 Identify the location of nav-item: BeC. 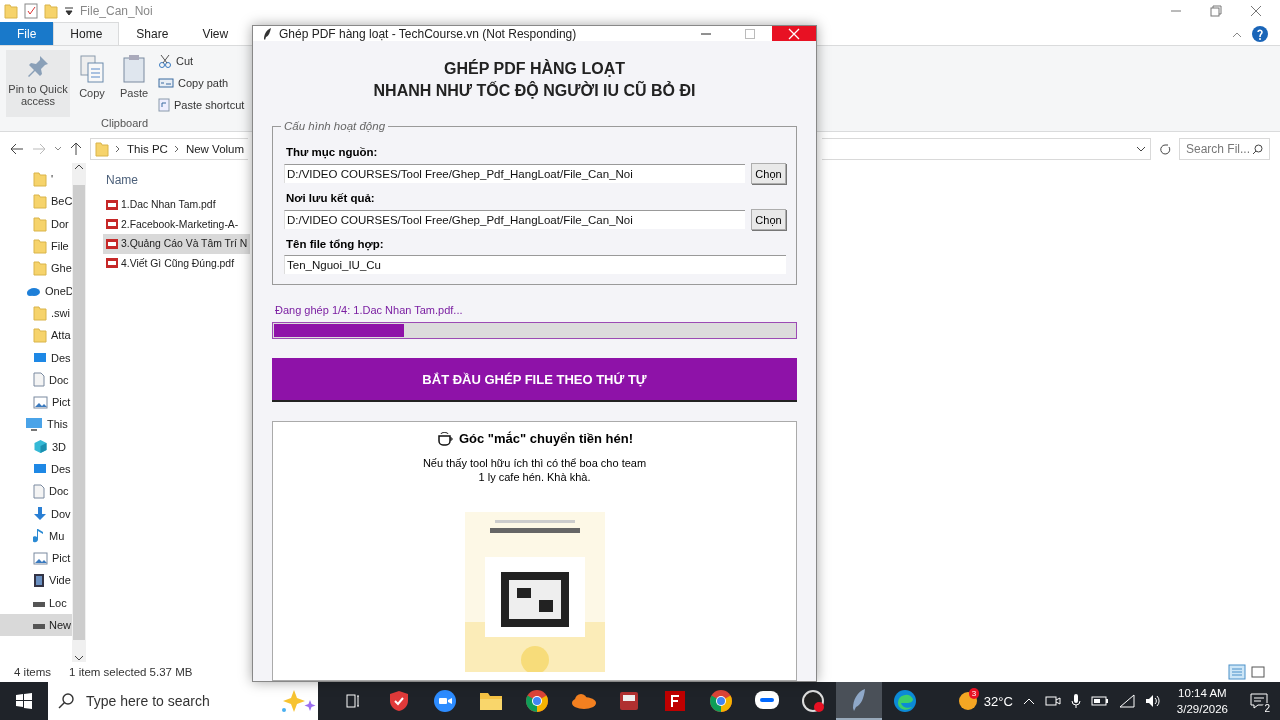
(36, 201).